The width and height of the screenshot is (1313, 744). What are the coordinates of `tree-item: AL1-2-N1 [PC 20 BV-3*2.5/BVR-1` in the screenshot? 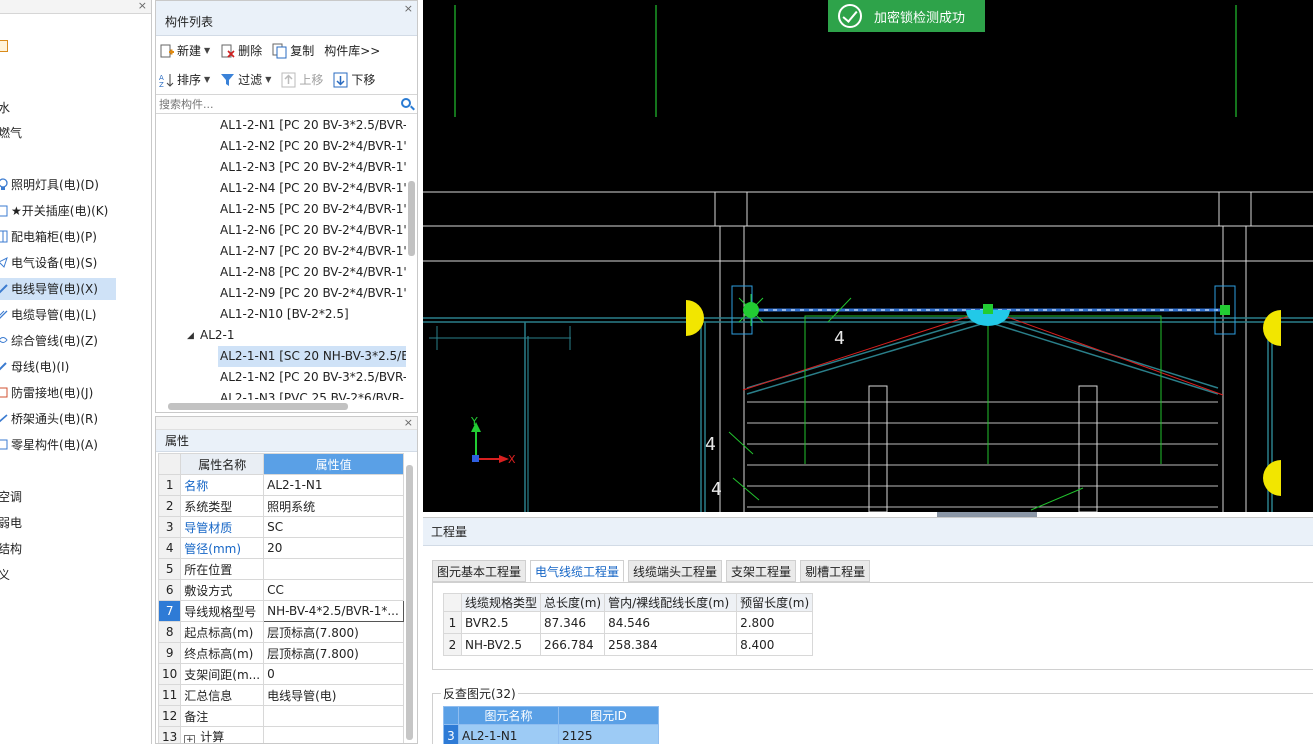 It's located at (313, 125).